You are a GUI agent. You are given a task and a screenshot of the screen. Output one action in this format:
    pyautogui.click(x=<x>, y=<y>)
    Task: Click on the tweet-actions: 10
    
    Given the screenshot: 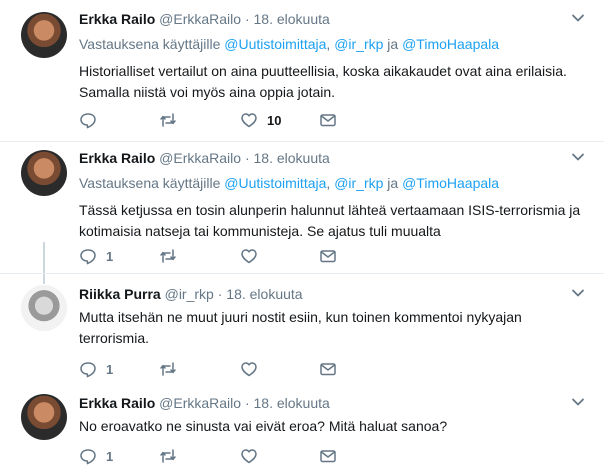 What is the action you would take?
    pyautogui.click(x=229, y=120)
    